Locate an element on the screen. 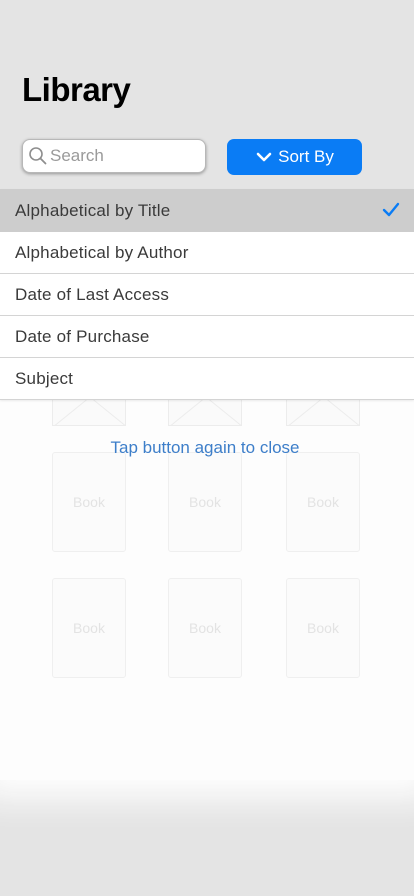 The image size is (414, 896). search-input is located at coordinates (120, 156).